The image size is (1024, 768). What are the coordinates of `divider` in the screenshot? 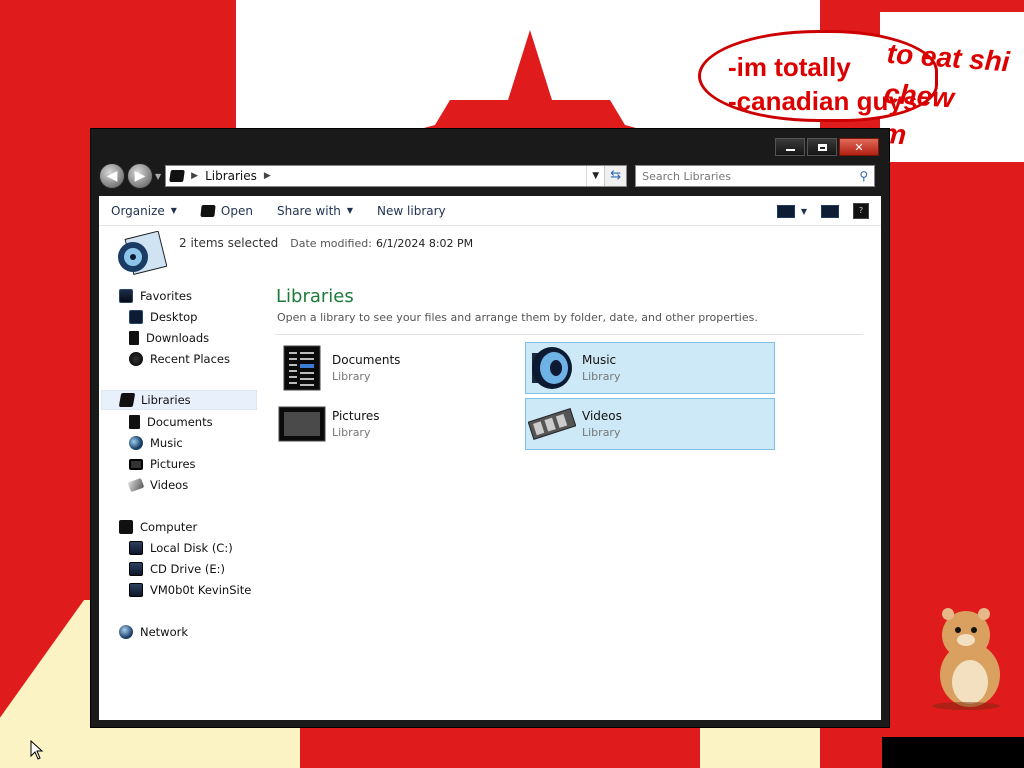 It's located at (569, 334).